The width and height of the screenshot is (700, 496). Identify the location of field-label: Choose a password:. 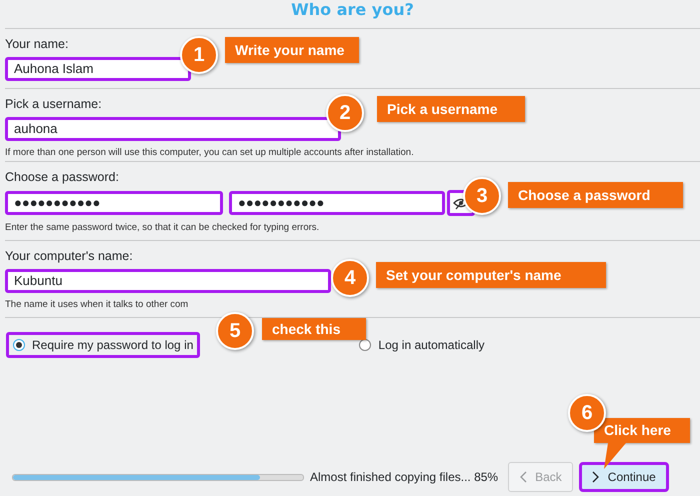
(62, 177).